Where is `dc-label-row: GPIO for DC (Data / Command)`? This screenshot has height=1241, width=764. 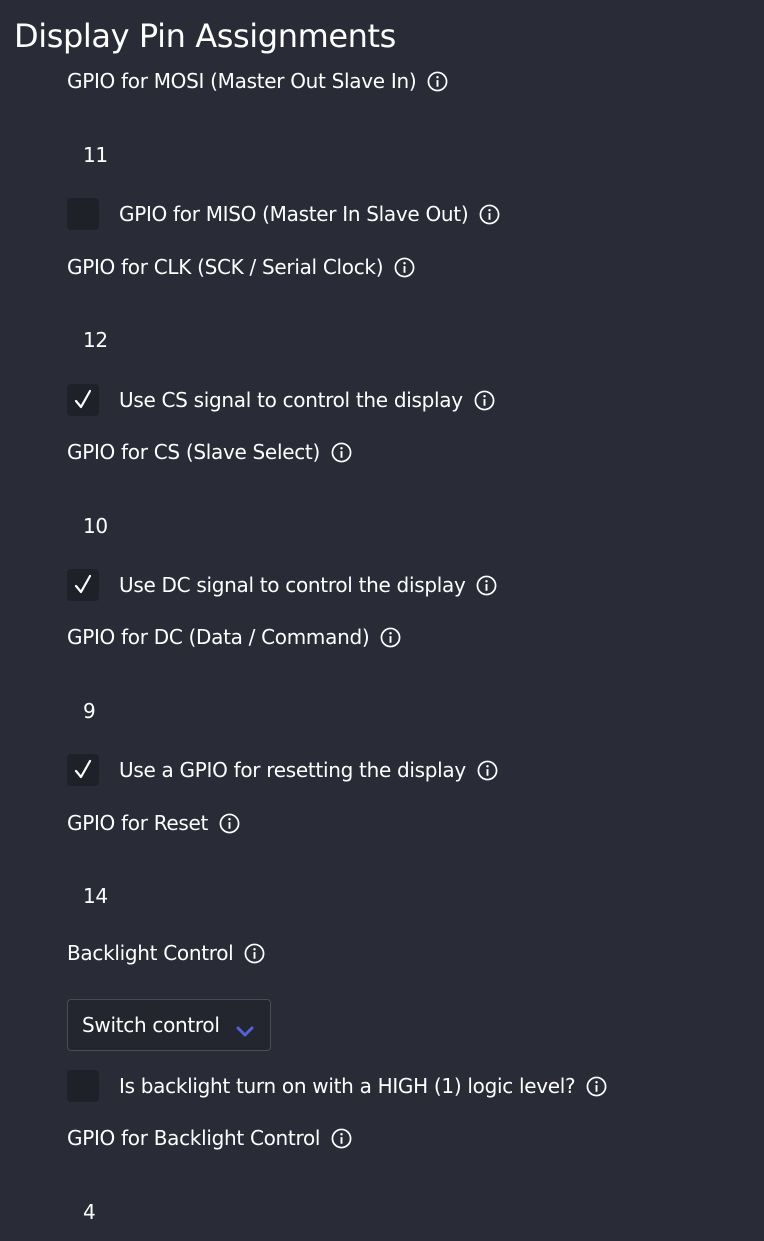
dc-label-row: GPIO for DC (Data / Command) is located at coordinates (234, 637).